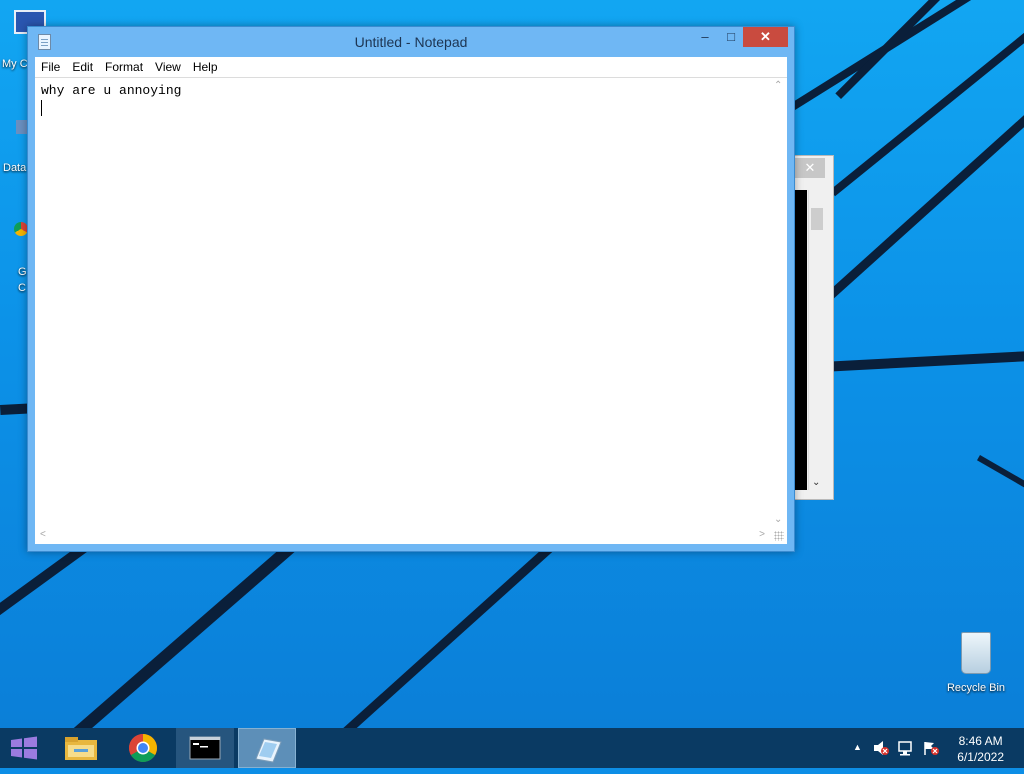 The width and height of the screenshot is (1024, 774). Describe the element at coordinates (705, 37) in the screenshot. I see `minimize-button: –` at that location.